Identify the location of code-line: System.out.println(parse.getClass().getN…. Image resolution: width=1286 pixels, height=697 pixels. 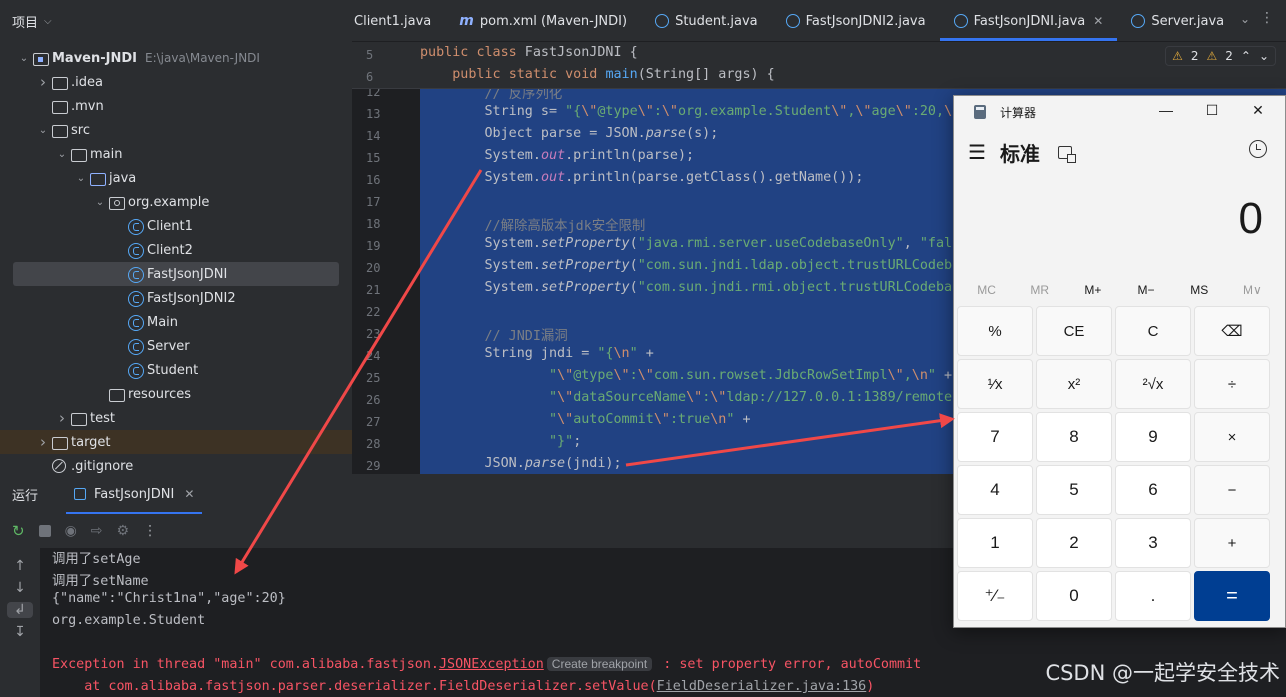
(641, 177).